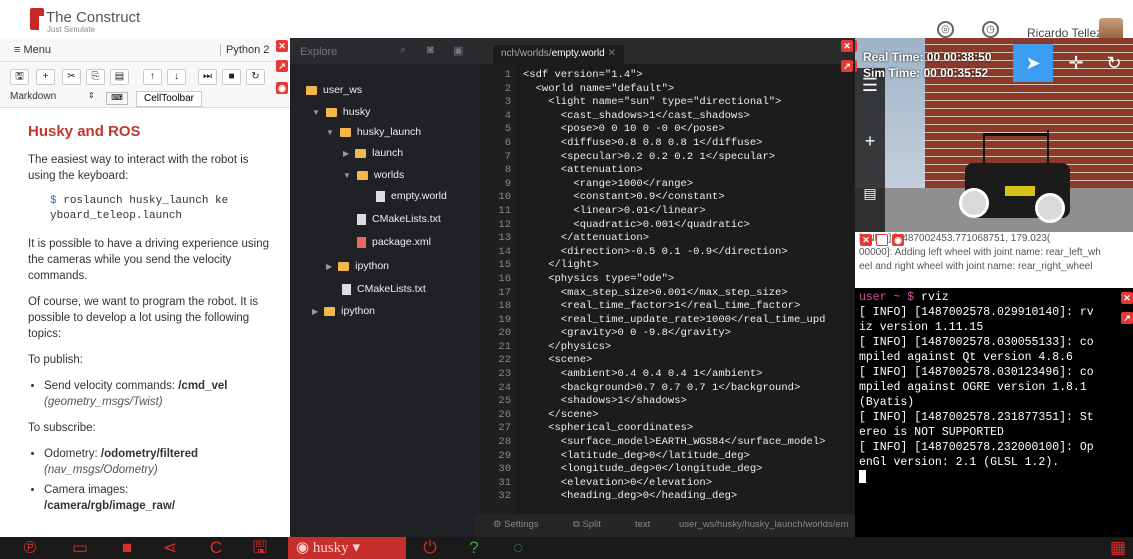  Describe the element at coordinates (111, 386) in the screenshot. I see `list-item-text: Send velocity commands:` at that location.